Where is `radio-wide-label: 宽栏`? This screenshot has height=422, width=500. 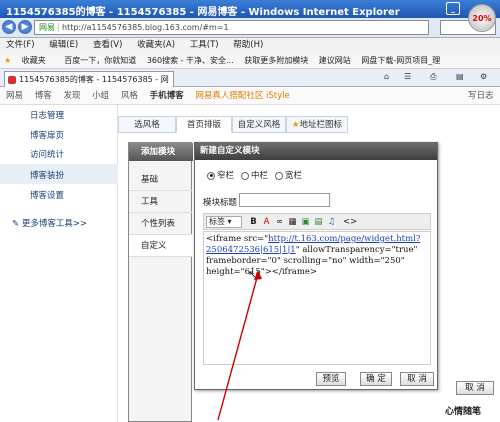
radio-wide-label: 宽栏 is located at coordinates (294, 176).